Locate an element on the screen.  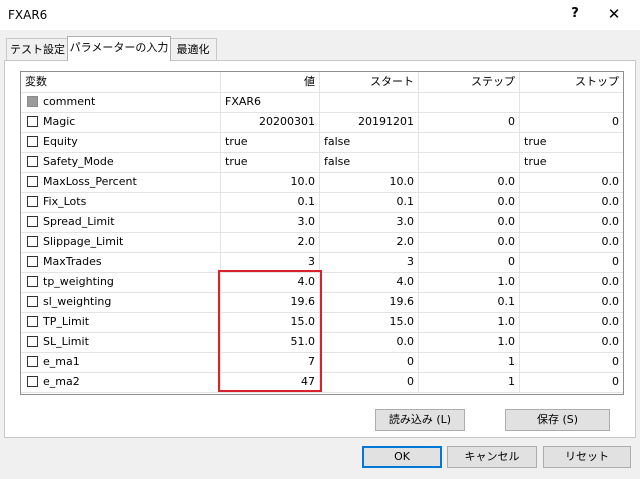
cell-step: 0.1 is located at coordinates (469, 302).